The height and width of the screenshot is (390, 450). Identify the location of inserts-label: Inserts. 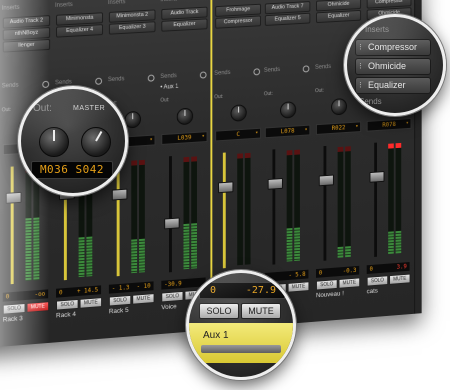
(168, 1).